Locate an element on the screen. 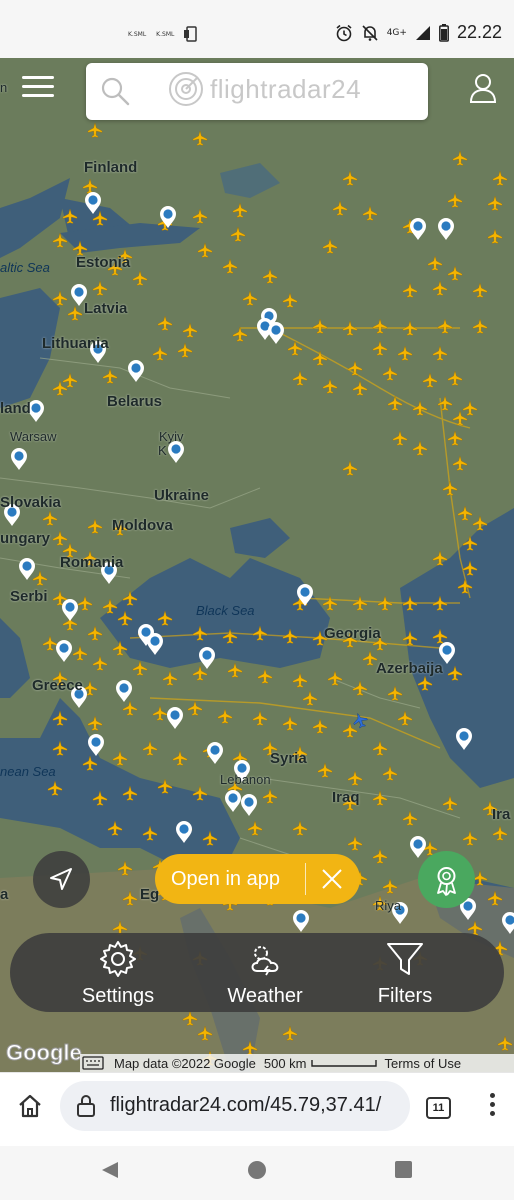 This screenshot has width=514, height=1200. alarm-icon is located at coordinates (344, 32).